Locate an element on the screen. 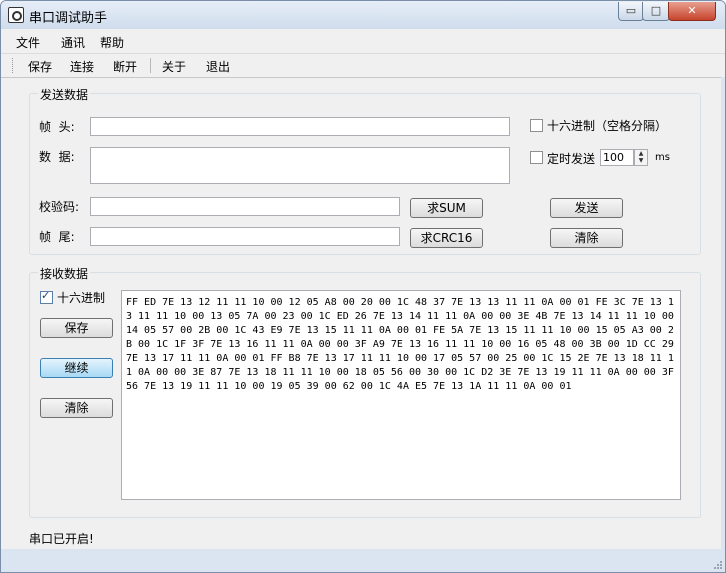 The height and width of the screenshot is (573, 726). maximize-button: □ is located at coordinates (656, 11).